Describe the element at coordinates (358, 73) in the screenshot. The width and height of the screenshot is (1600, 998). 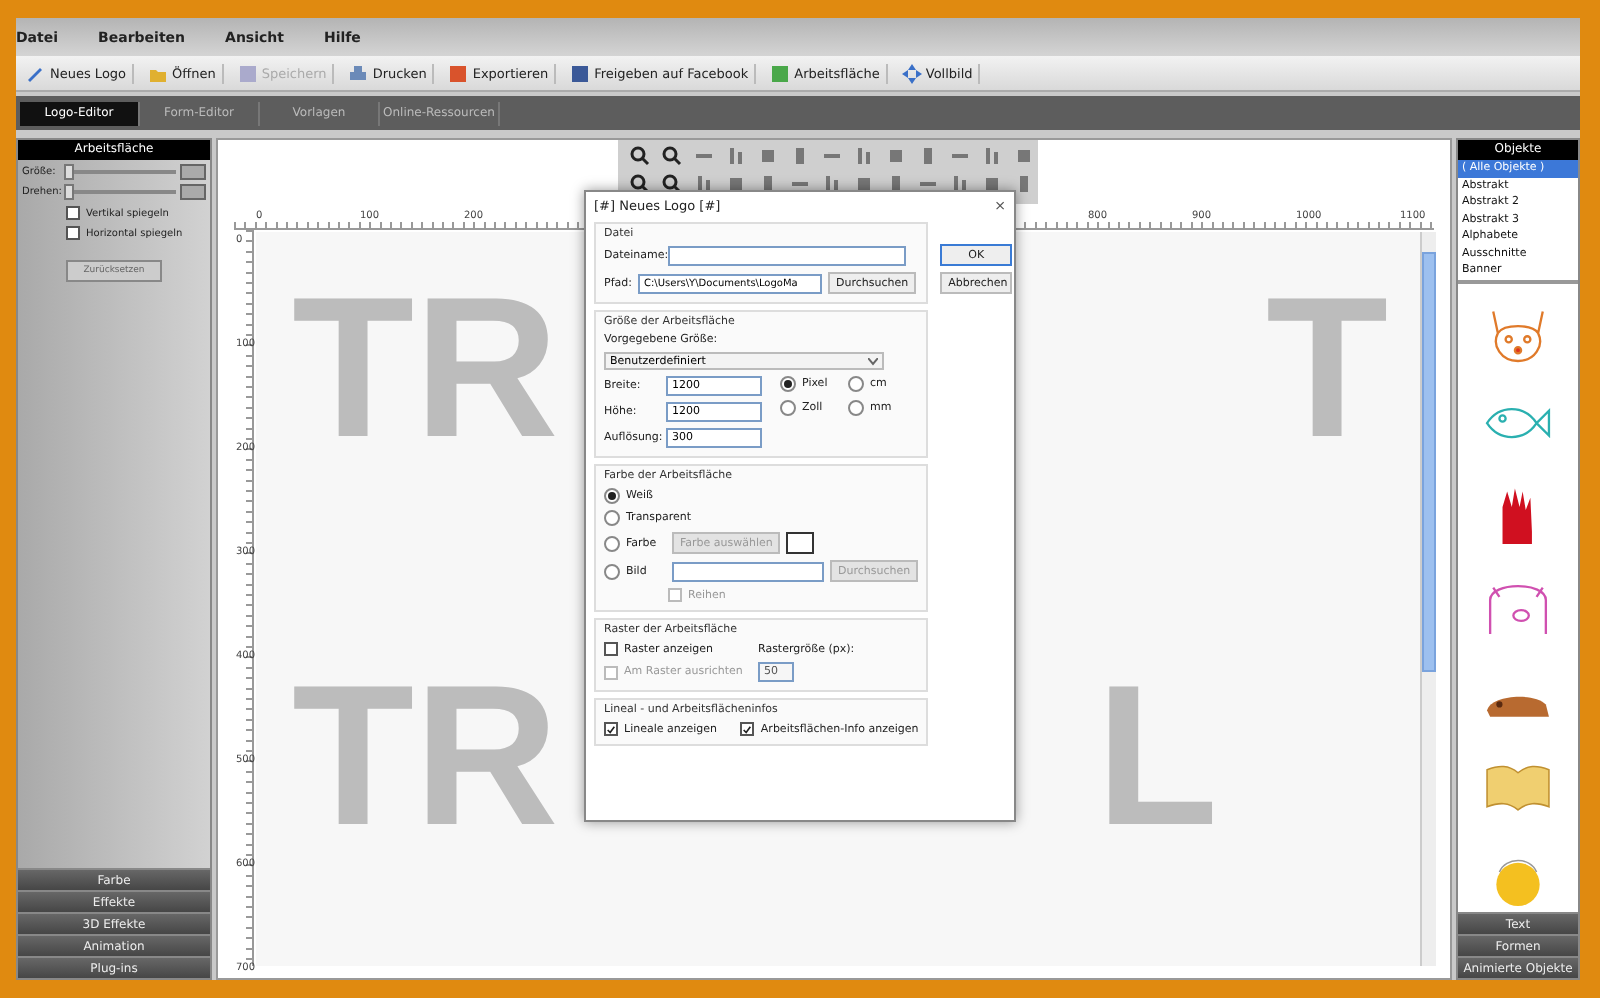
I see `printer-icon` at that location.